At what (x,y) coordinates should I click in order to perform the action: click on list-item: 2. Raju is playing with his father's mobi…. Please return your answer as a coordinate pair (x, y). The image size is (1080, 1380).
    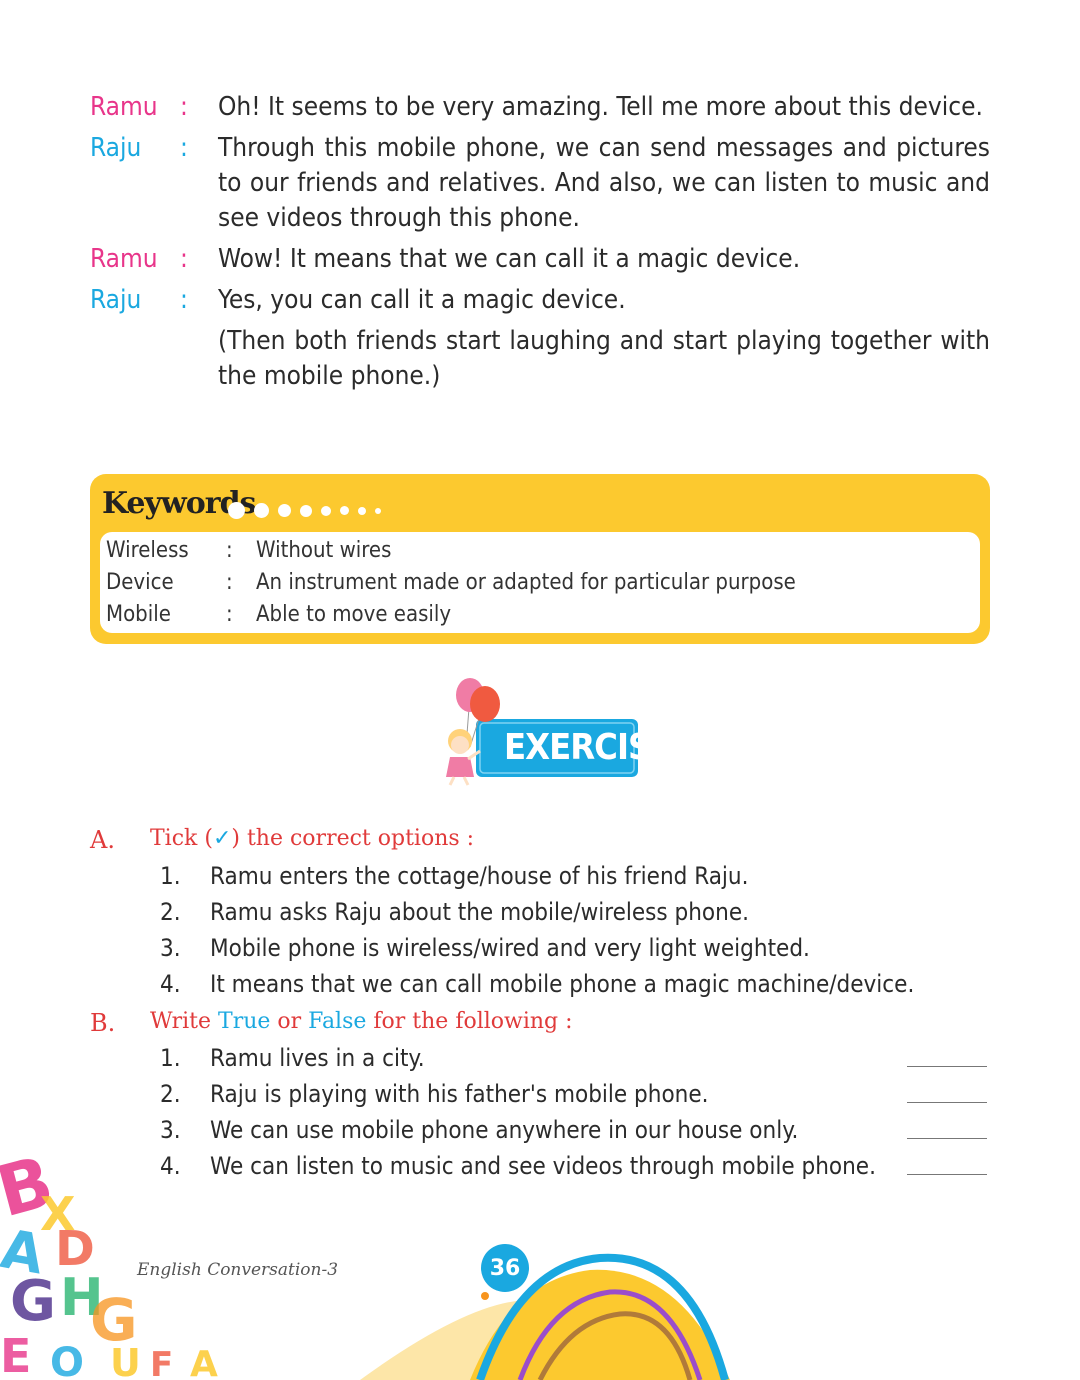
    Looking at the image, I should click on (434, 1094).